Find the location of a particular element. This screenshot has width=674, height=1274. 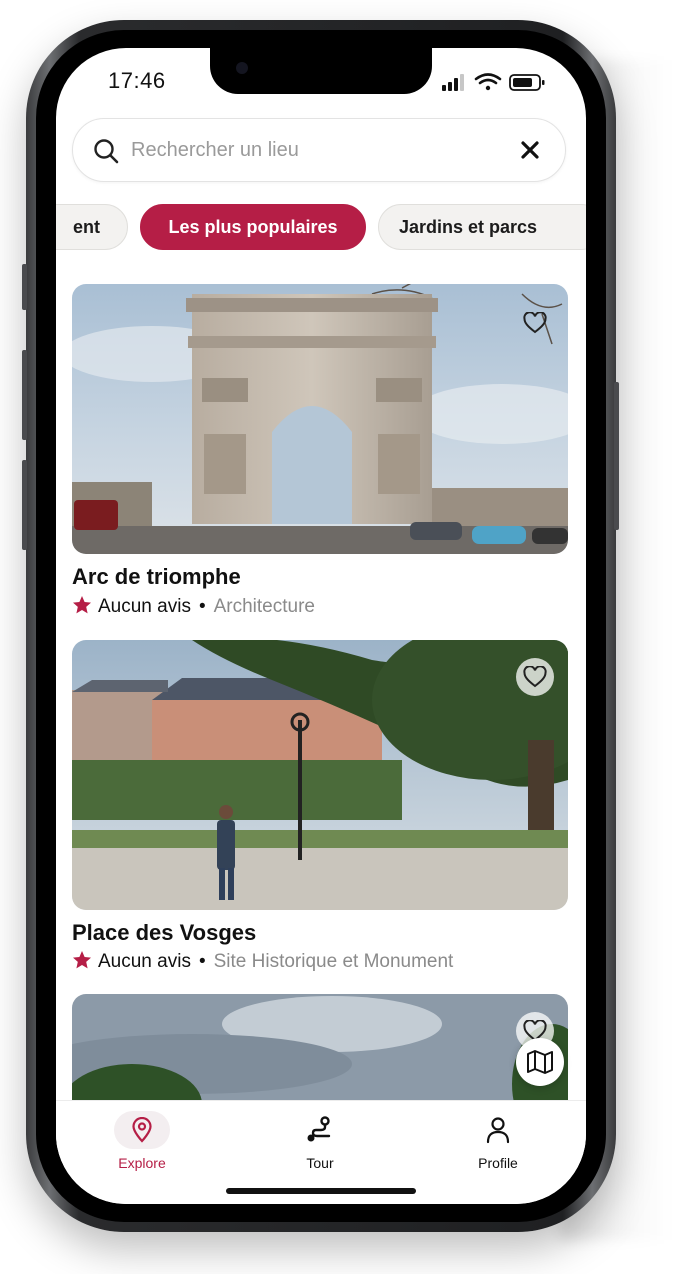

category-text: Site Historique et Monument is located at coordinates (333, 961).